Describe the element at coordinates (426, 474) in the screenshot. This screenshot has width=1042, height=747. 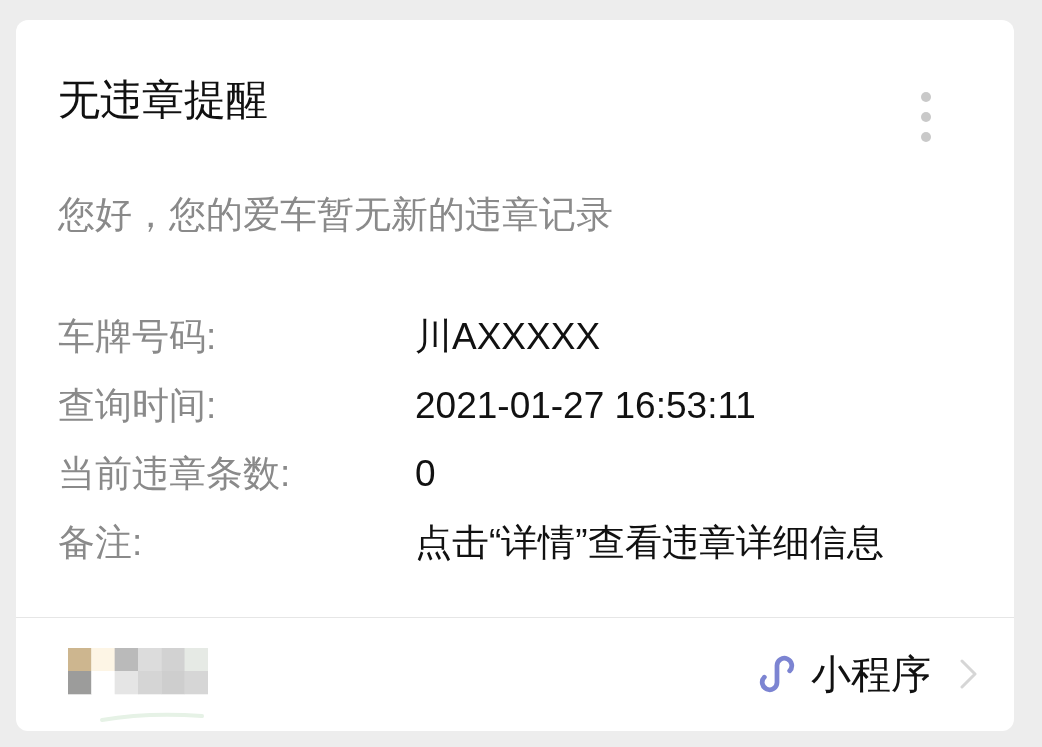
I see `field-value: 0` at that location.